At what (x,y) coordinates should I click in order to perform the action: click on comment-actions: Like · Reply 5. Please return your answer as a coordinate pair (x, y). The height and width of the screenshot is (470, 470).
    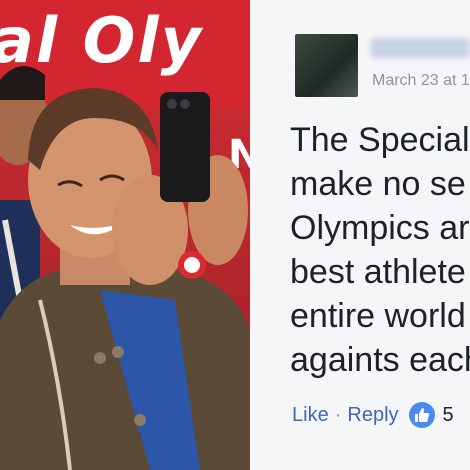
    Looking at the image, I should click on (373, 415).